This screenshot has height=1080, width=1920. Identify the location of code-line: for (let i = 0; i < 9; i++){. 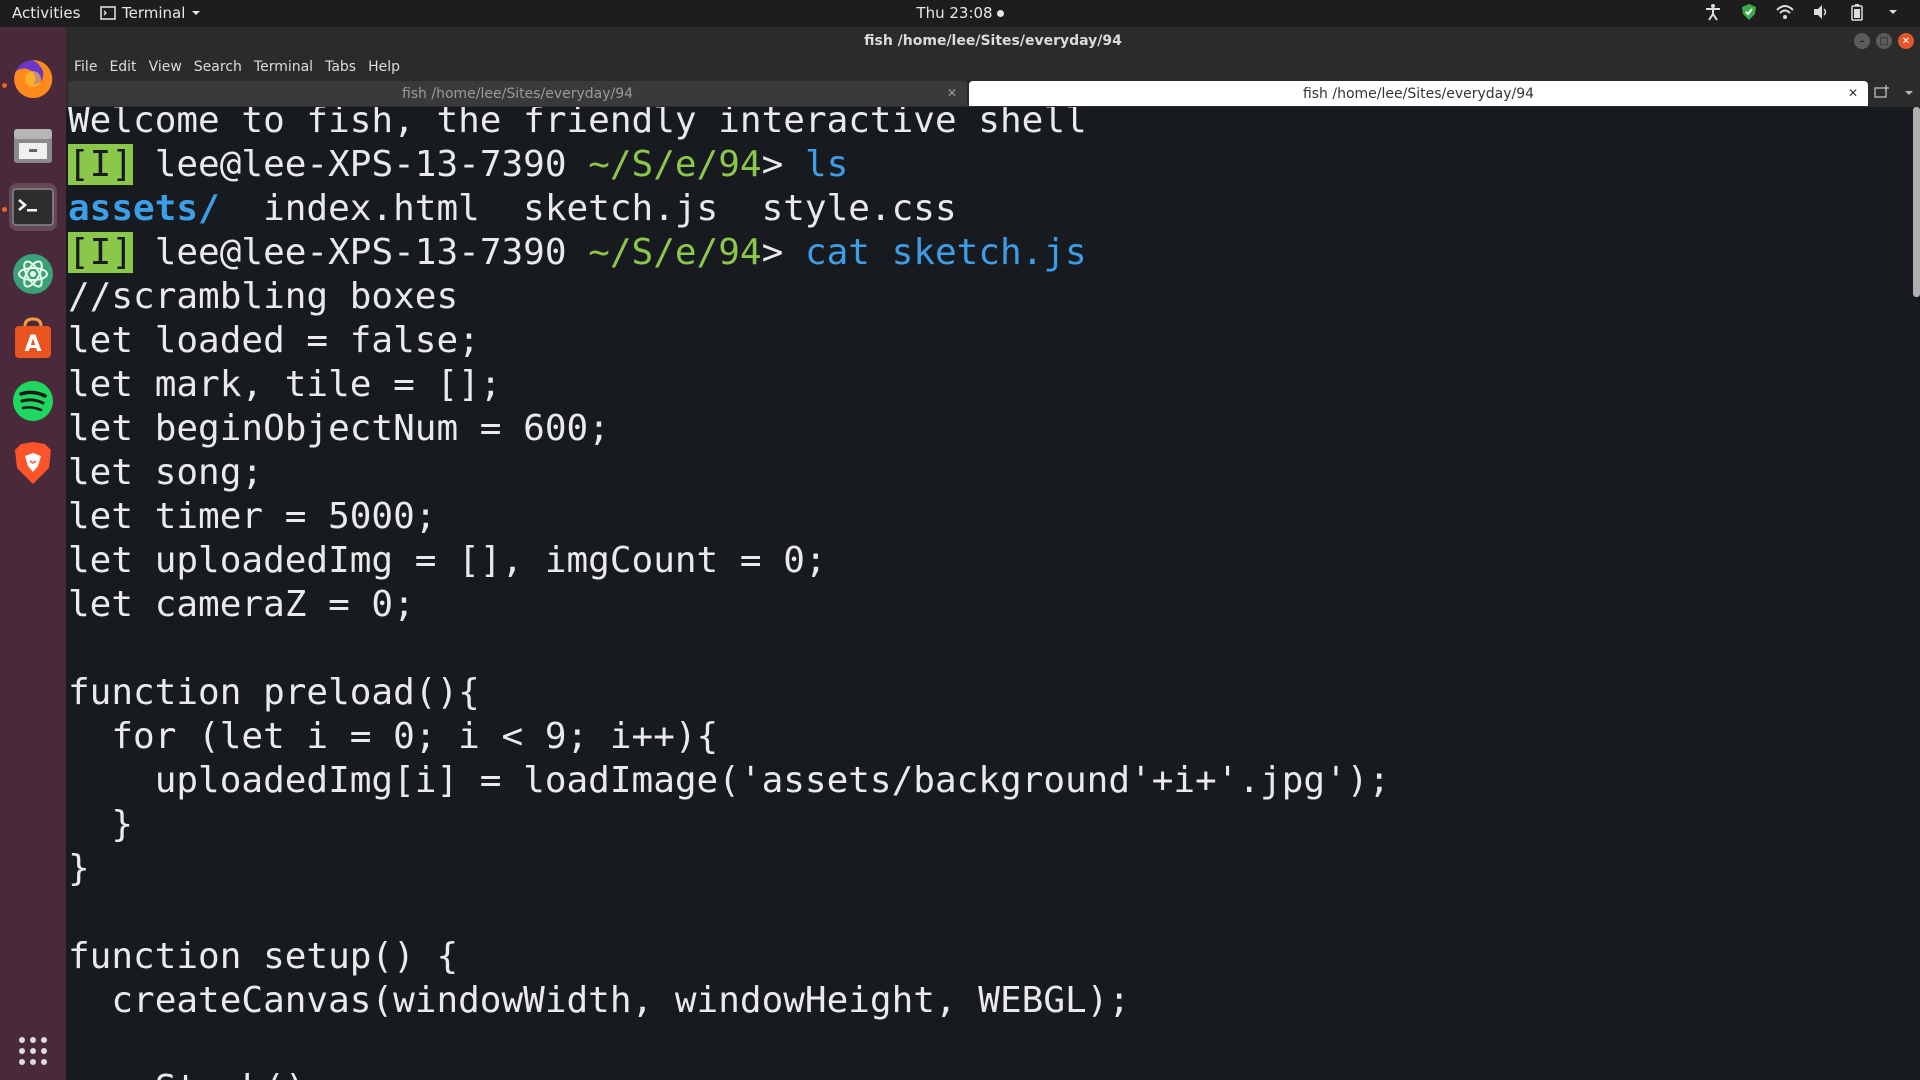
(393, 736).